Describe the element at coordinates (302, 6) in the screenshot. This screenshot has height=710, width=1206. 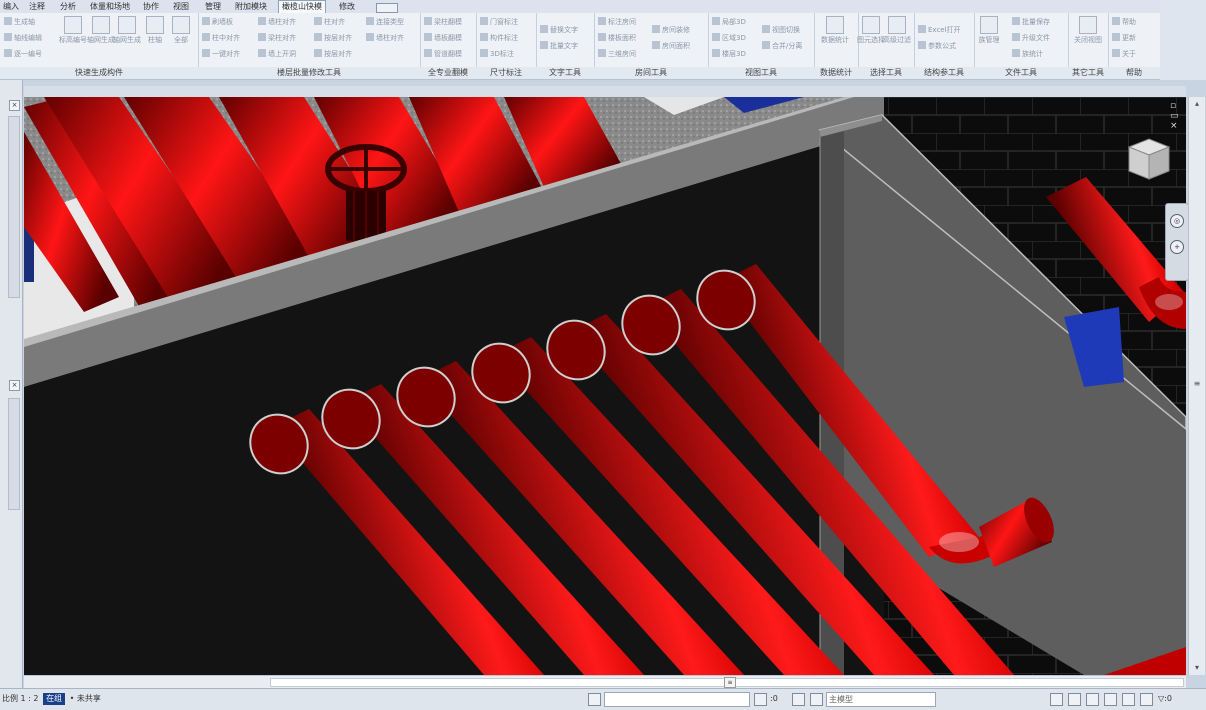
I see `tab-ganlanshan: 橄榄山快模` at that location.